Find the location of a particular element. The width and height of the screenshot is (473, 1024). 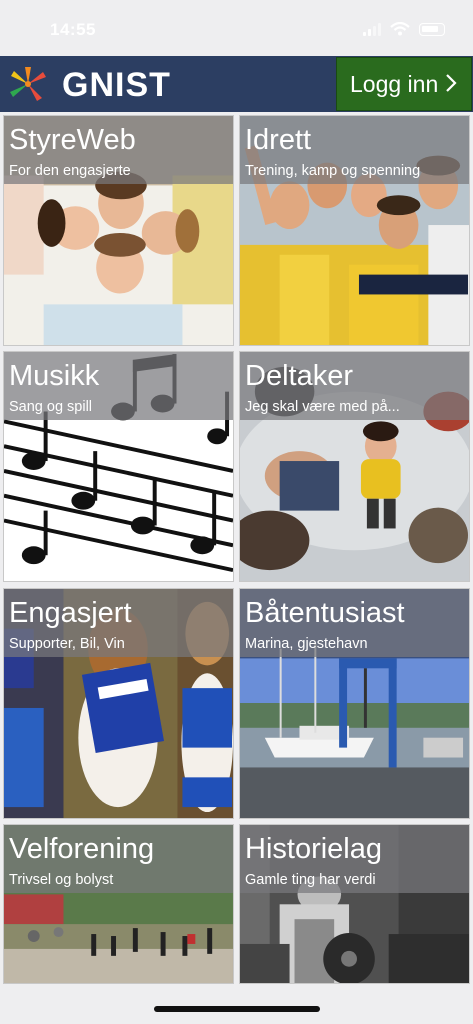

tile-title: Engasjert is located at coordinates (70, 613).